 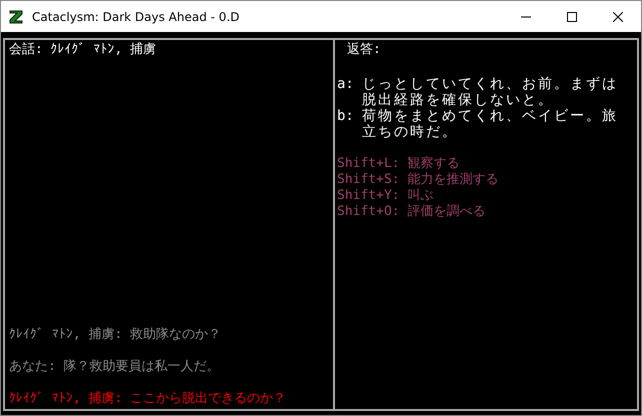 What do you see at coordinates (491, 124) in the screenshot?
I see `response-option: 荷物をまとめてくれ、ベイビー。旅立ちの時だ。` at bounding box center [491, 124].